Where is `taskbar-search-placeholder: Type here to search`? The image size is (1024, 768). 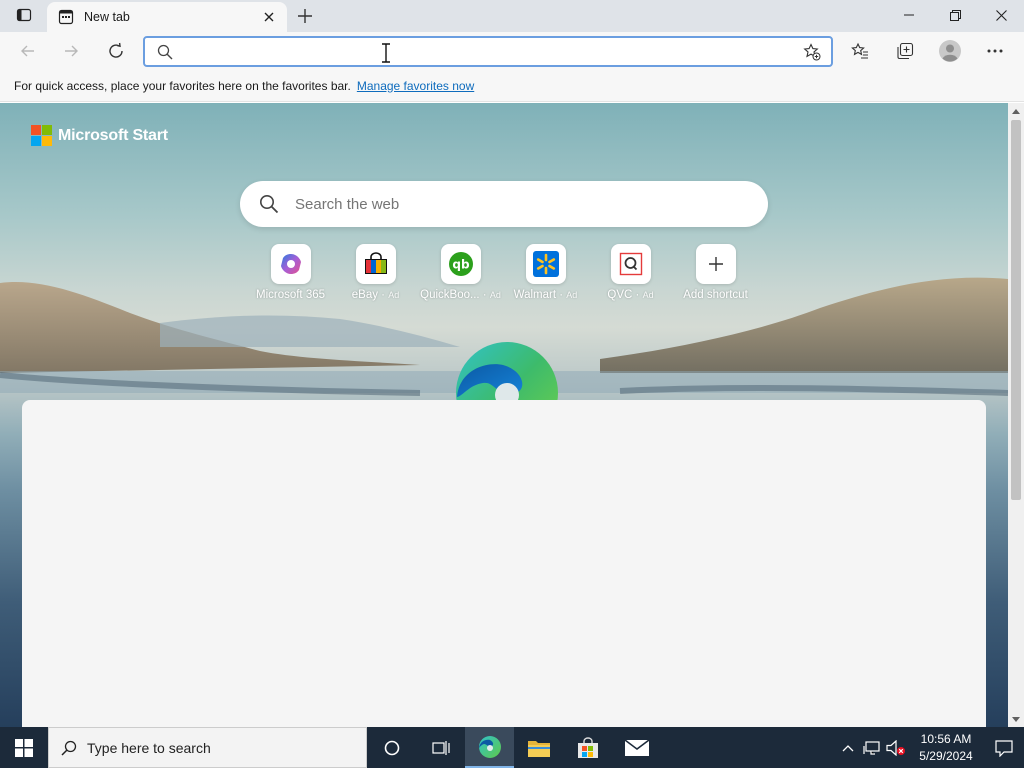 taskbar-search-placeholder: Type here to search is located at coordinates (149, 747).